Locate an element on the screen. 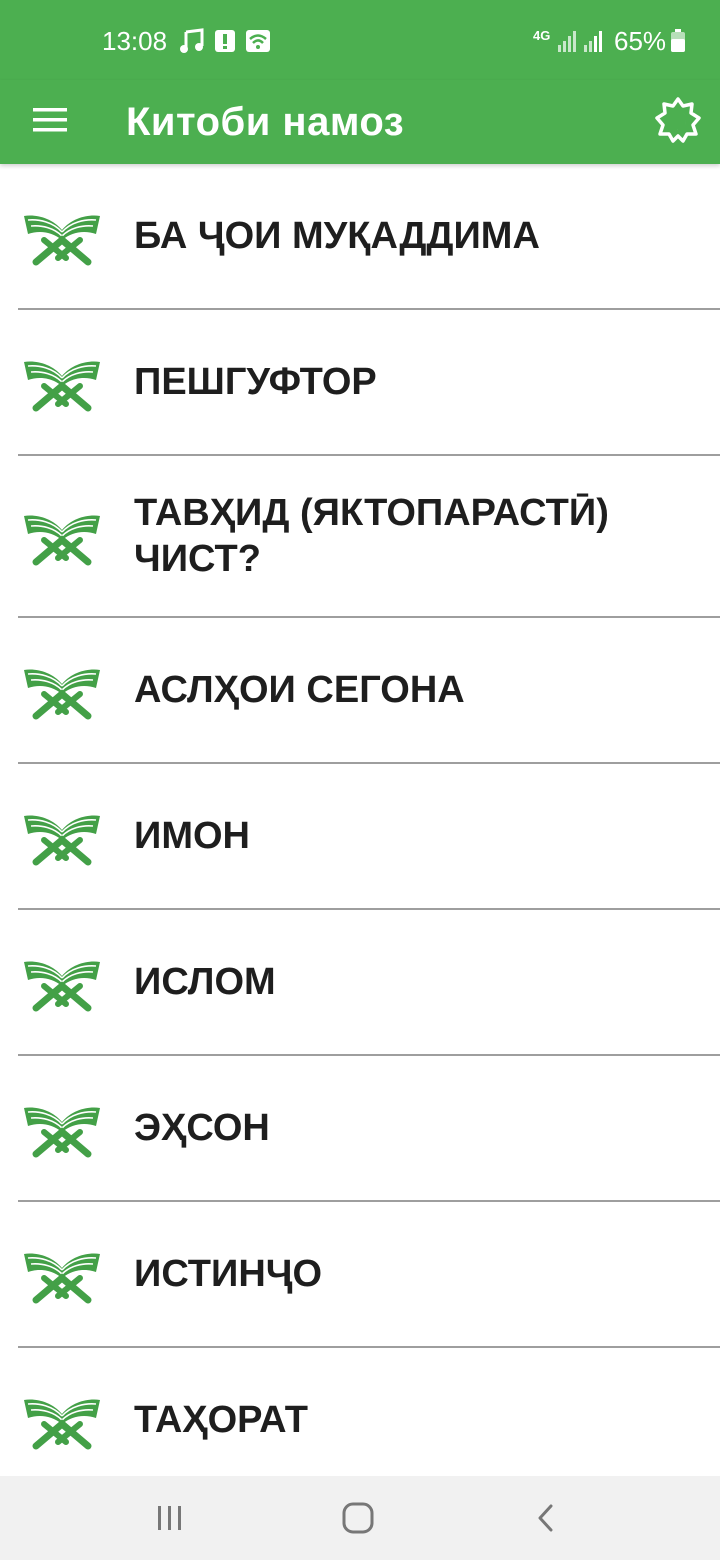 The image size is (720, 1560). list-item: ПЕШГУФТОР is located at coordinates (360, 382).